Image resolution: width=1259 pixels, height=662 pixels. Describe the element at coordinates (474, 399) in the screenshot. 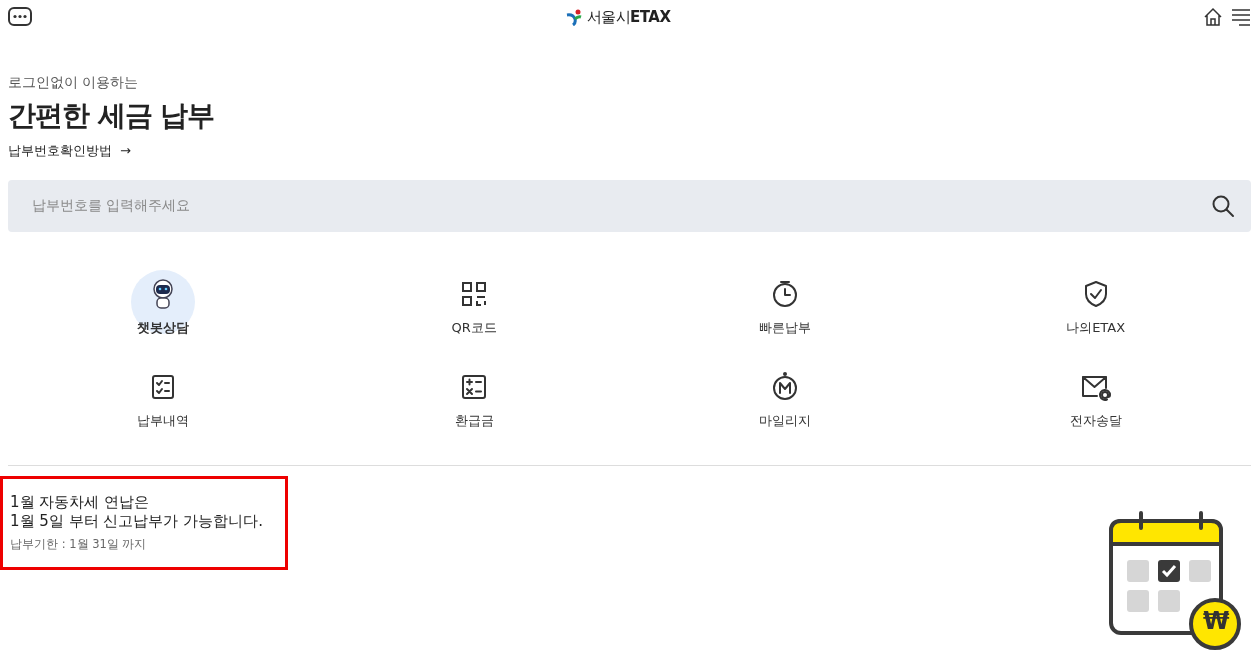

I see `menu-item: 환급금` at that location.